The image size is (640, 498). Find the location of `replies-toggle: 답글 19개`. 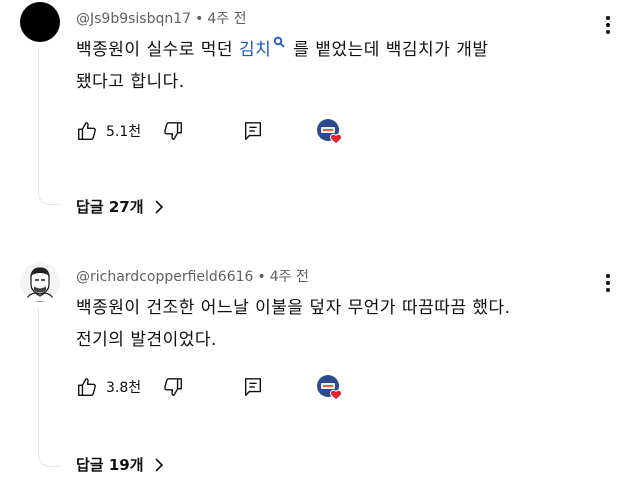

replies-toggle: 답글 19개 is located at coordinates (120, 464).